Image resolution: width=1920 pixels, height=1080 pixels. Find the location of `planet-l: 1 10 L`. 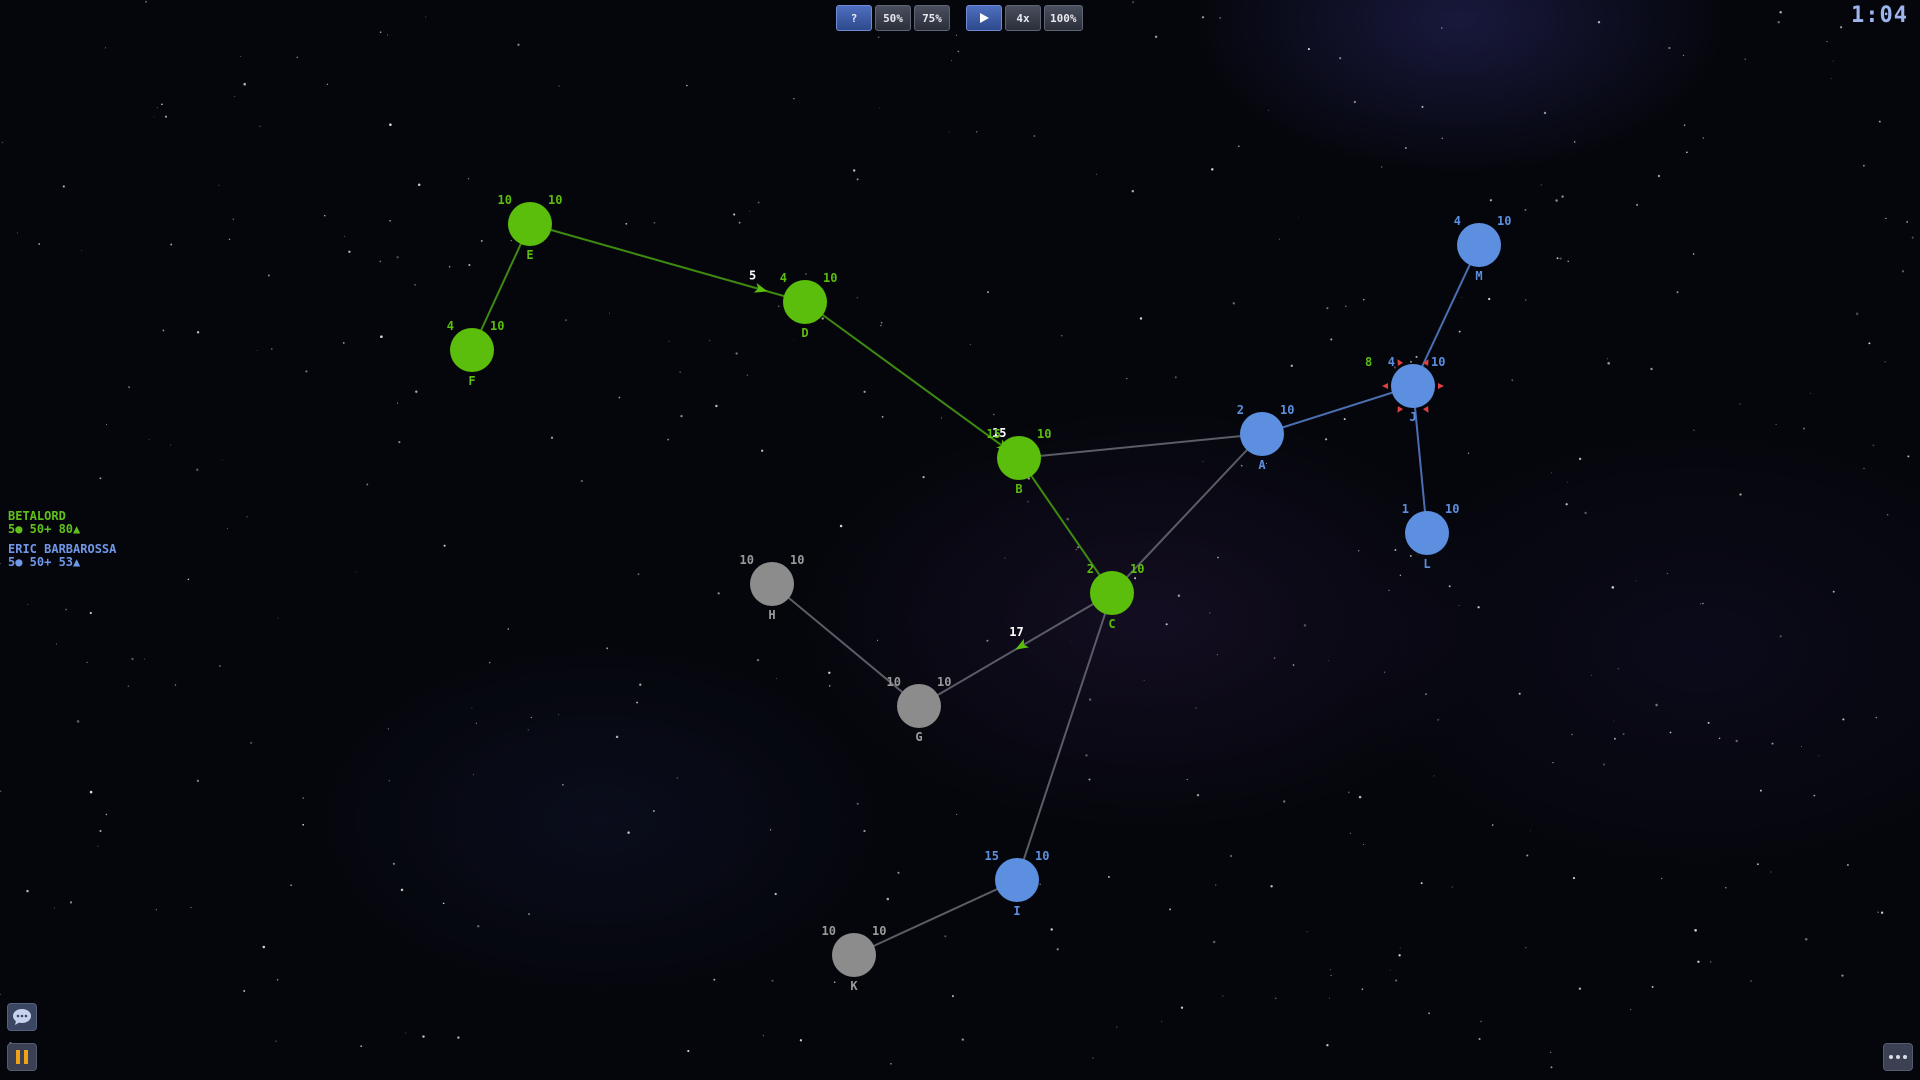

planet-l: 1 10 L is located at coordinates (1431, 536).